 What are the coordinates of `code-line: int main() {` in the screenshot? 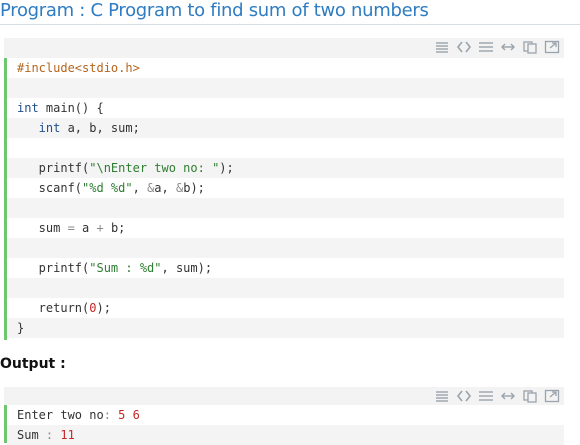 It's located at (285, 108).